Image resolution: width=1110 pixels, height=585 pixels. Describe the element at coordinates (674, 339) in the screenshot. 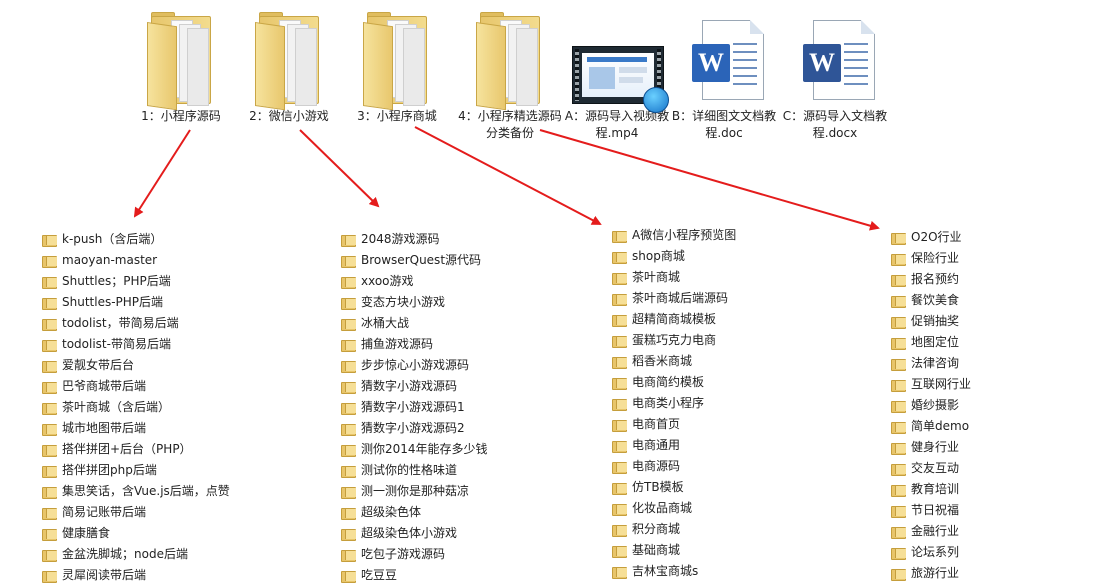

I see `folder-list-item: 蛋糕巧克力电商` at that location.